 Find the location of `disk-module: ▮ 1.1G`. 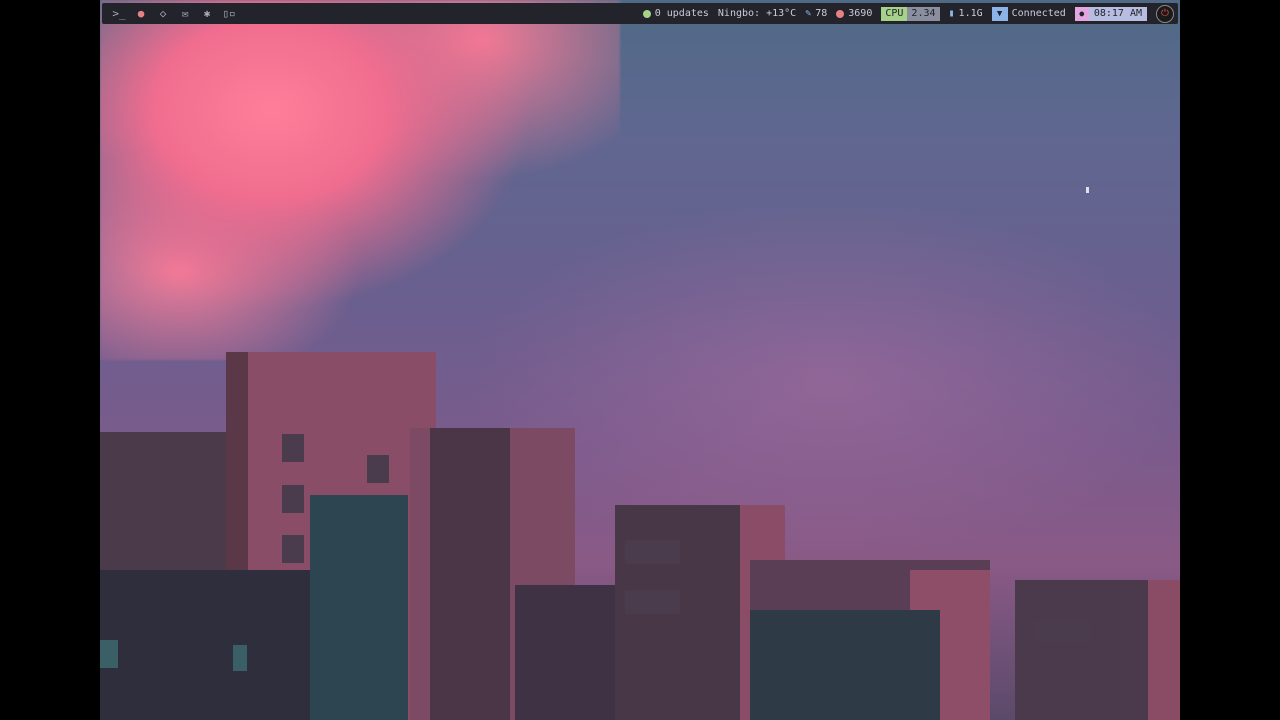

disk-module: ▮ 1.1G is located at coordinates (966, 13).